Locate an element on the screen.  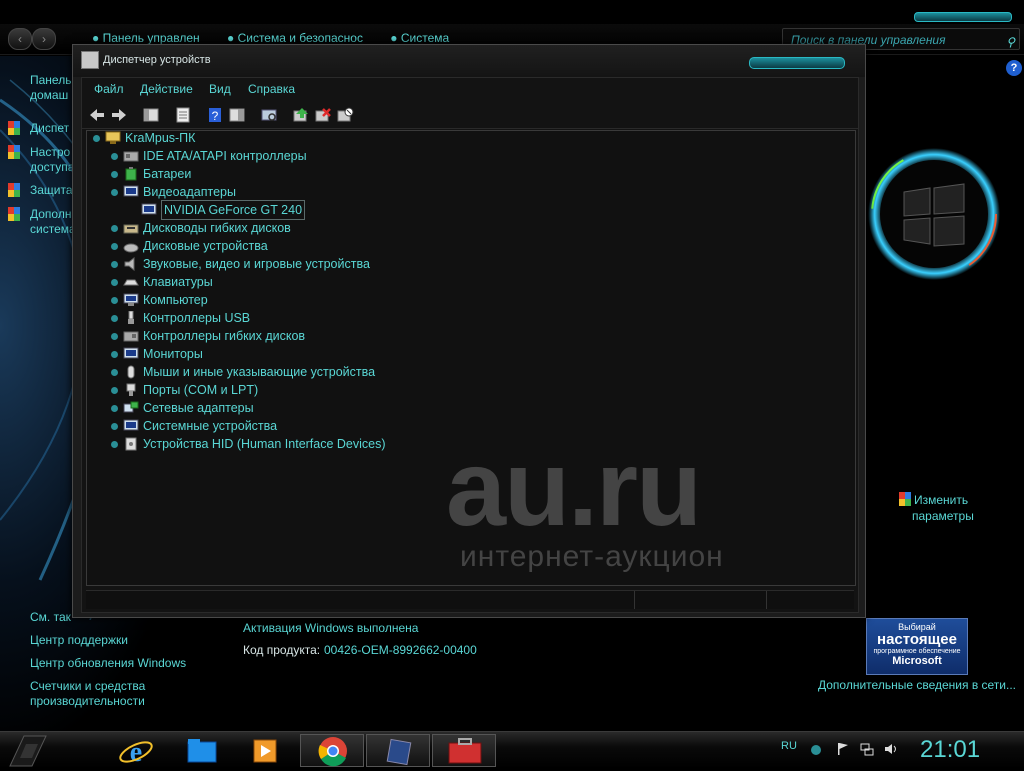
tree-category: Дисководы гибких дисков is located at coordinates (287, 228).